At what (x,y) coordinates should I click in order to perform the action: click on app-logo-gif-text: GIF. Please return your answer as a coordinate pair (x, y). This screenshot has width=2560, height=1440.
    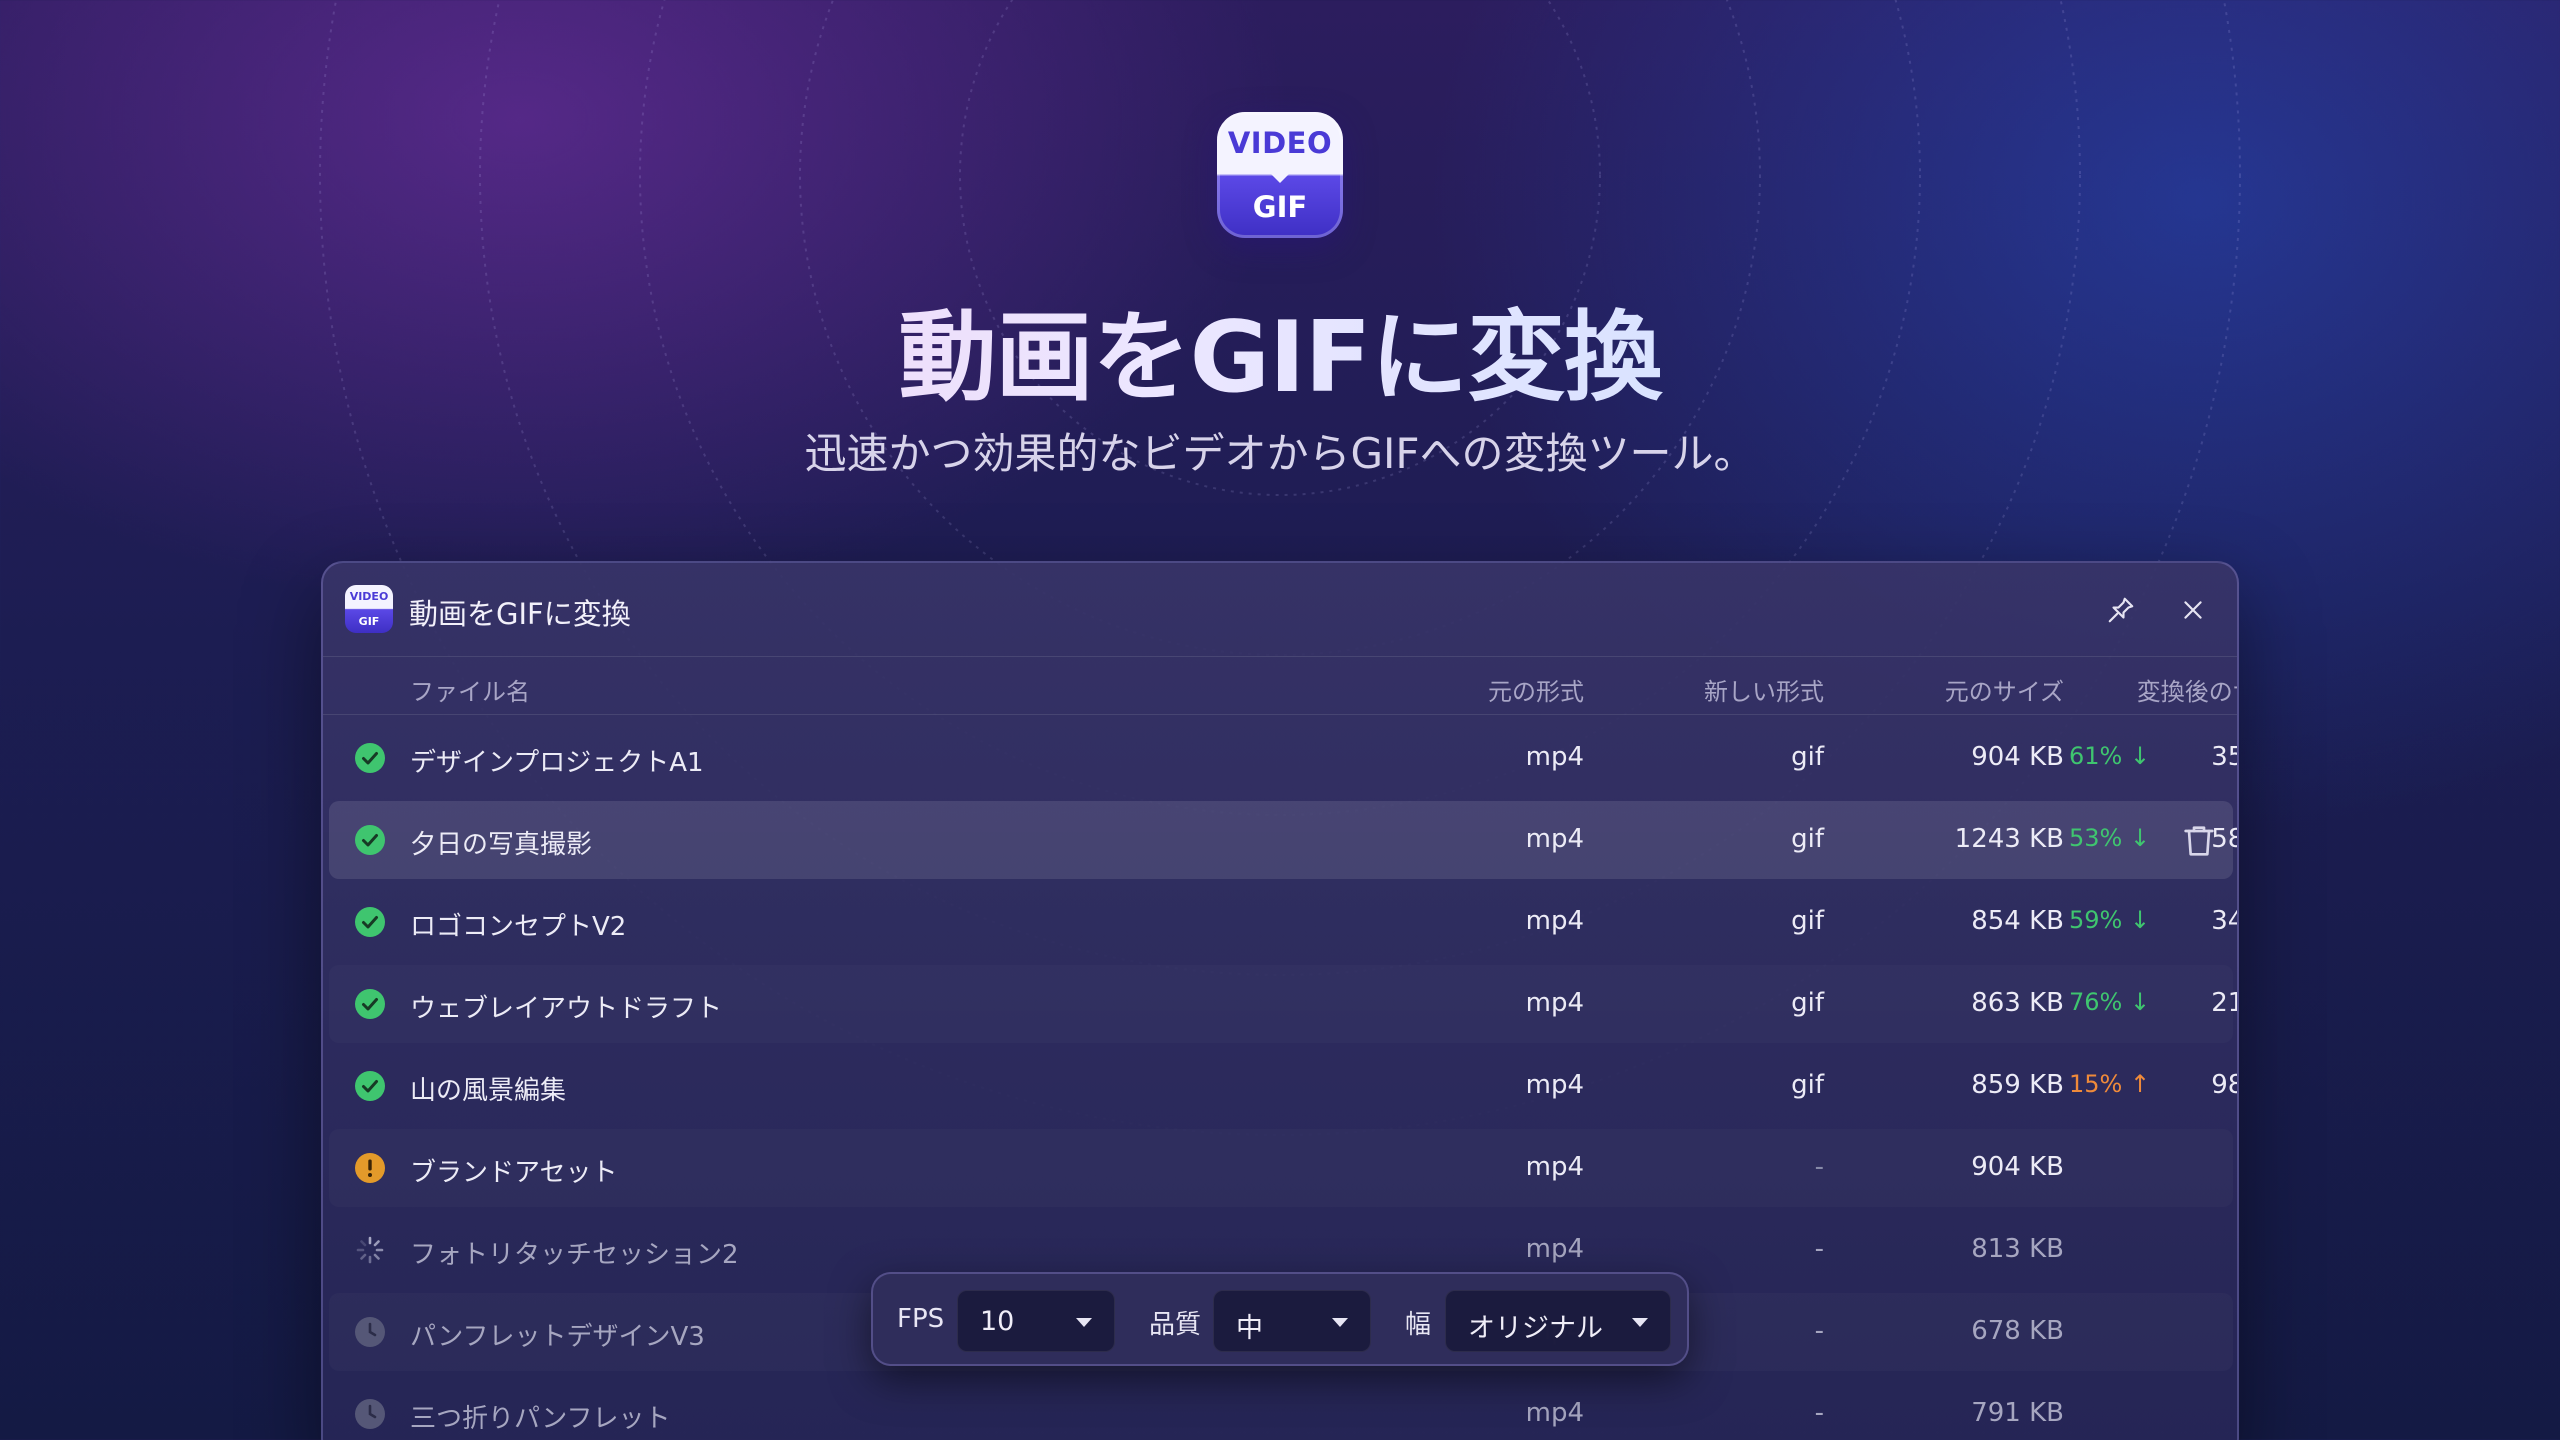
    Looking at the image, I should click on (1280, 207).